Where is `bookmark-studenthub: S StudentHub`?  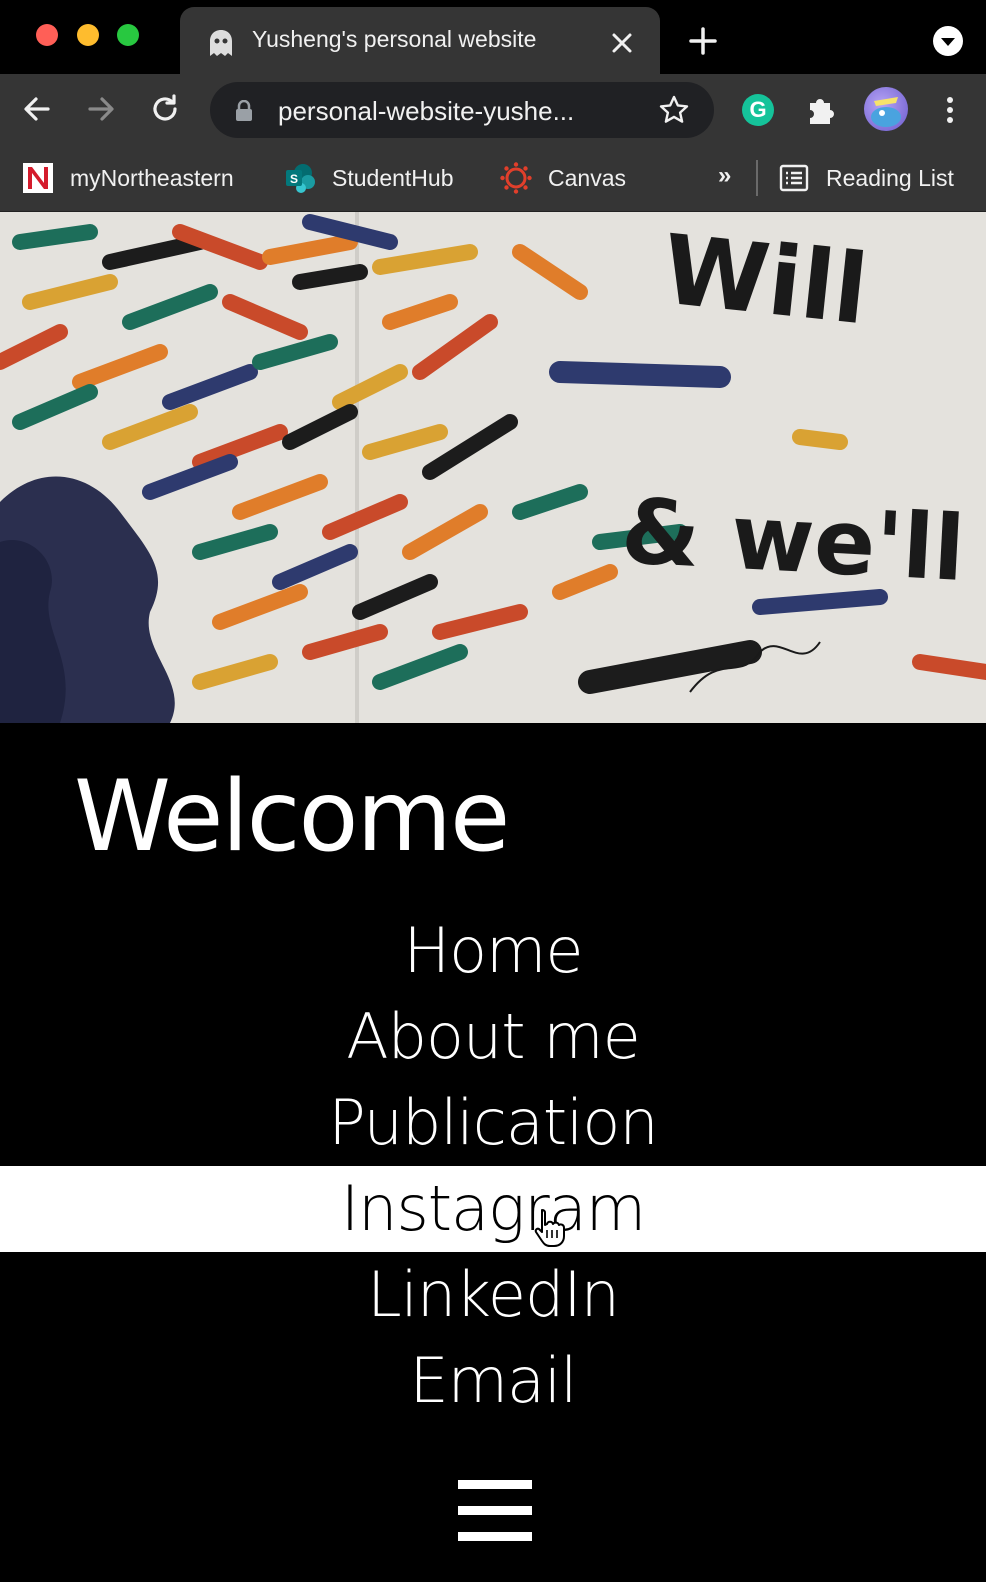 bookmark-studenthub: S StudentHub is located at coordinates (368, 178).